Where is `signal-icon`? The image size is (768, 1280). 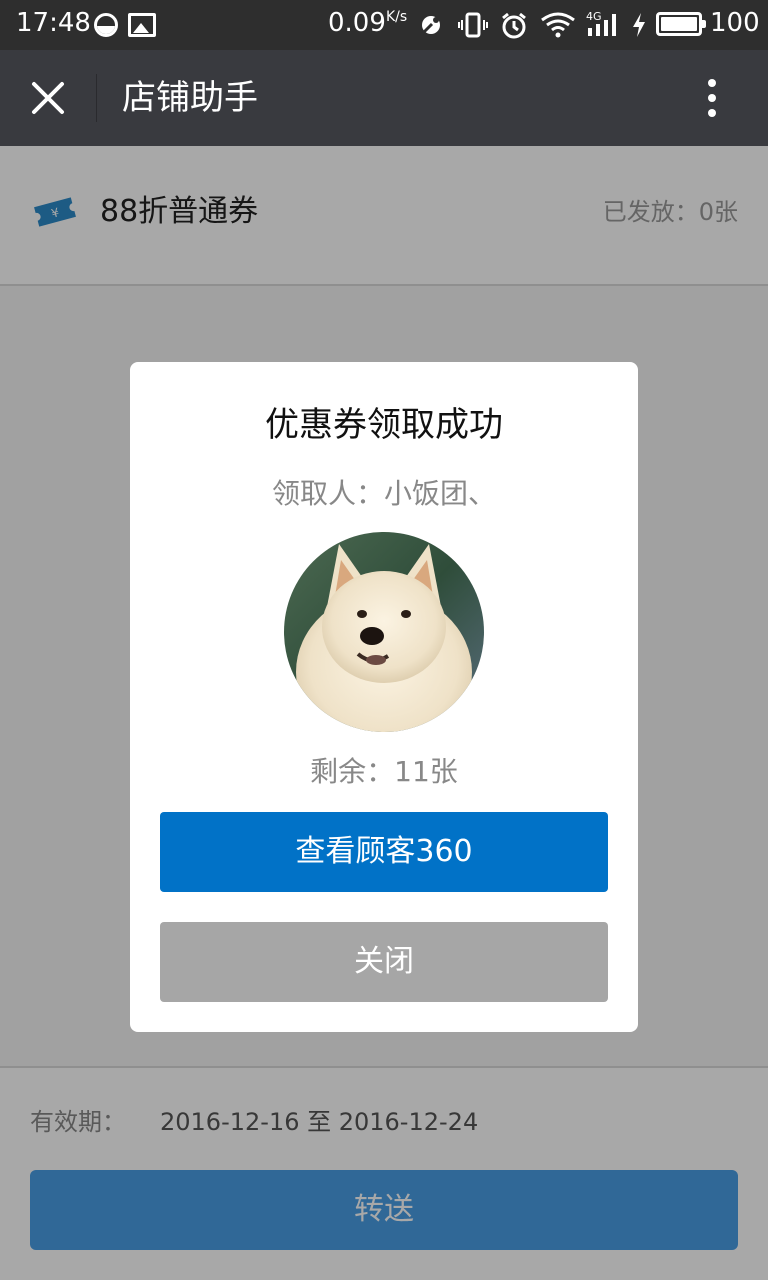
signal-icon is located at coordinates (602, 25).